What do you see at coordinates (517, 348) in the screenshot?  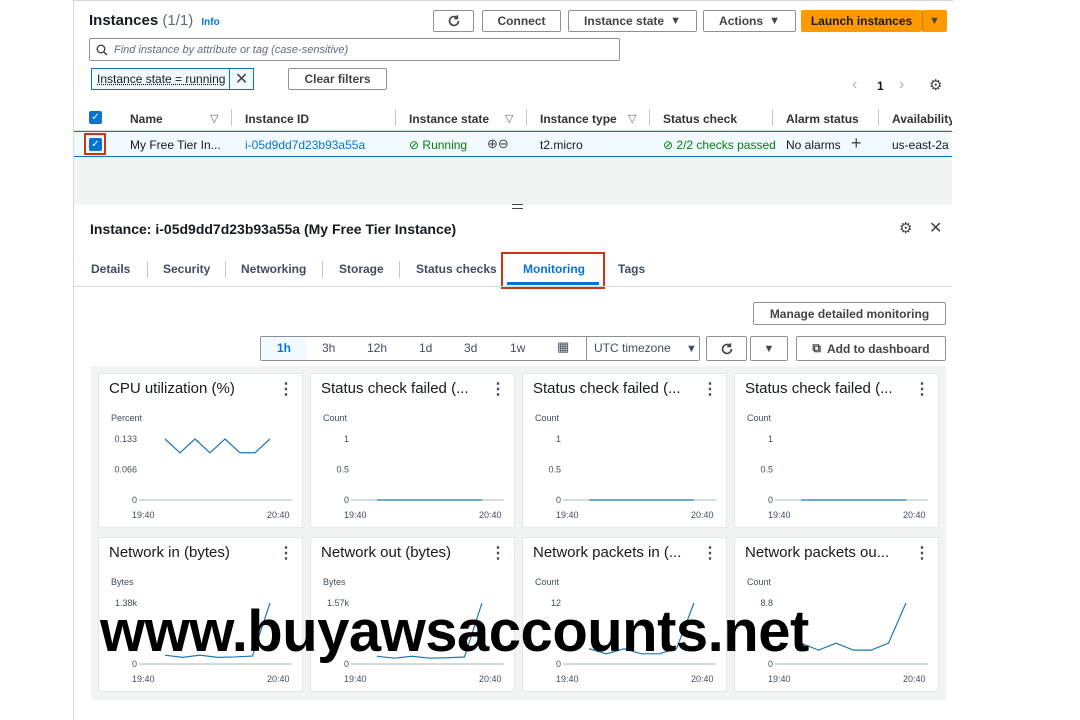 I see `range-1w: 1w` at bounding box center [517, 348].